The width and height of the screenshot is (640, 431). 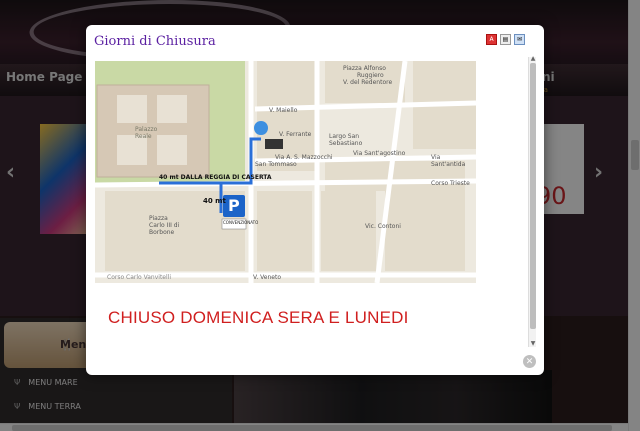 I want to click on scroll-down-icon: ▼, so click(x=533, y=343).